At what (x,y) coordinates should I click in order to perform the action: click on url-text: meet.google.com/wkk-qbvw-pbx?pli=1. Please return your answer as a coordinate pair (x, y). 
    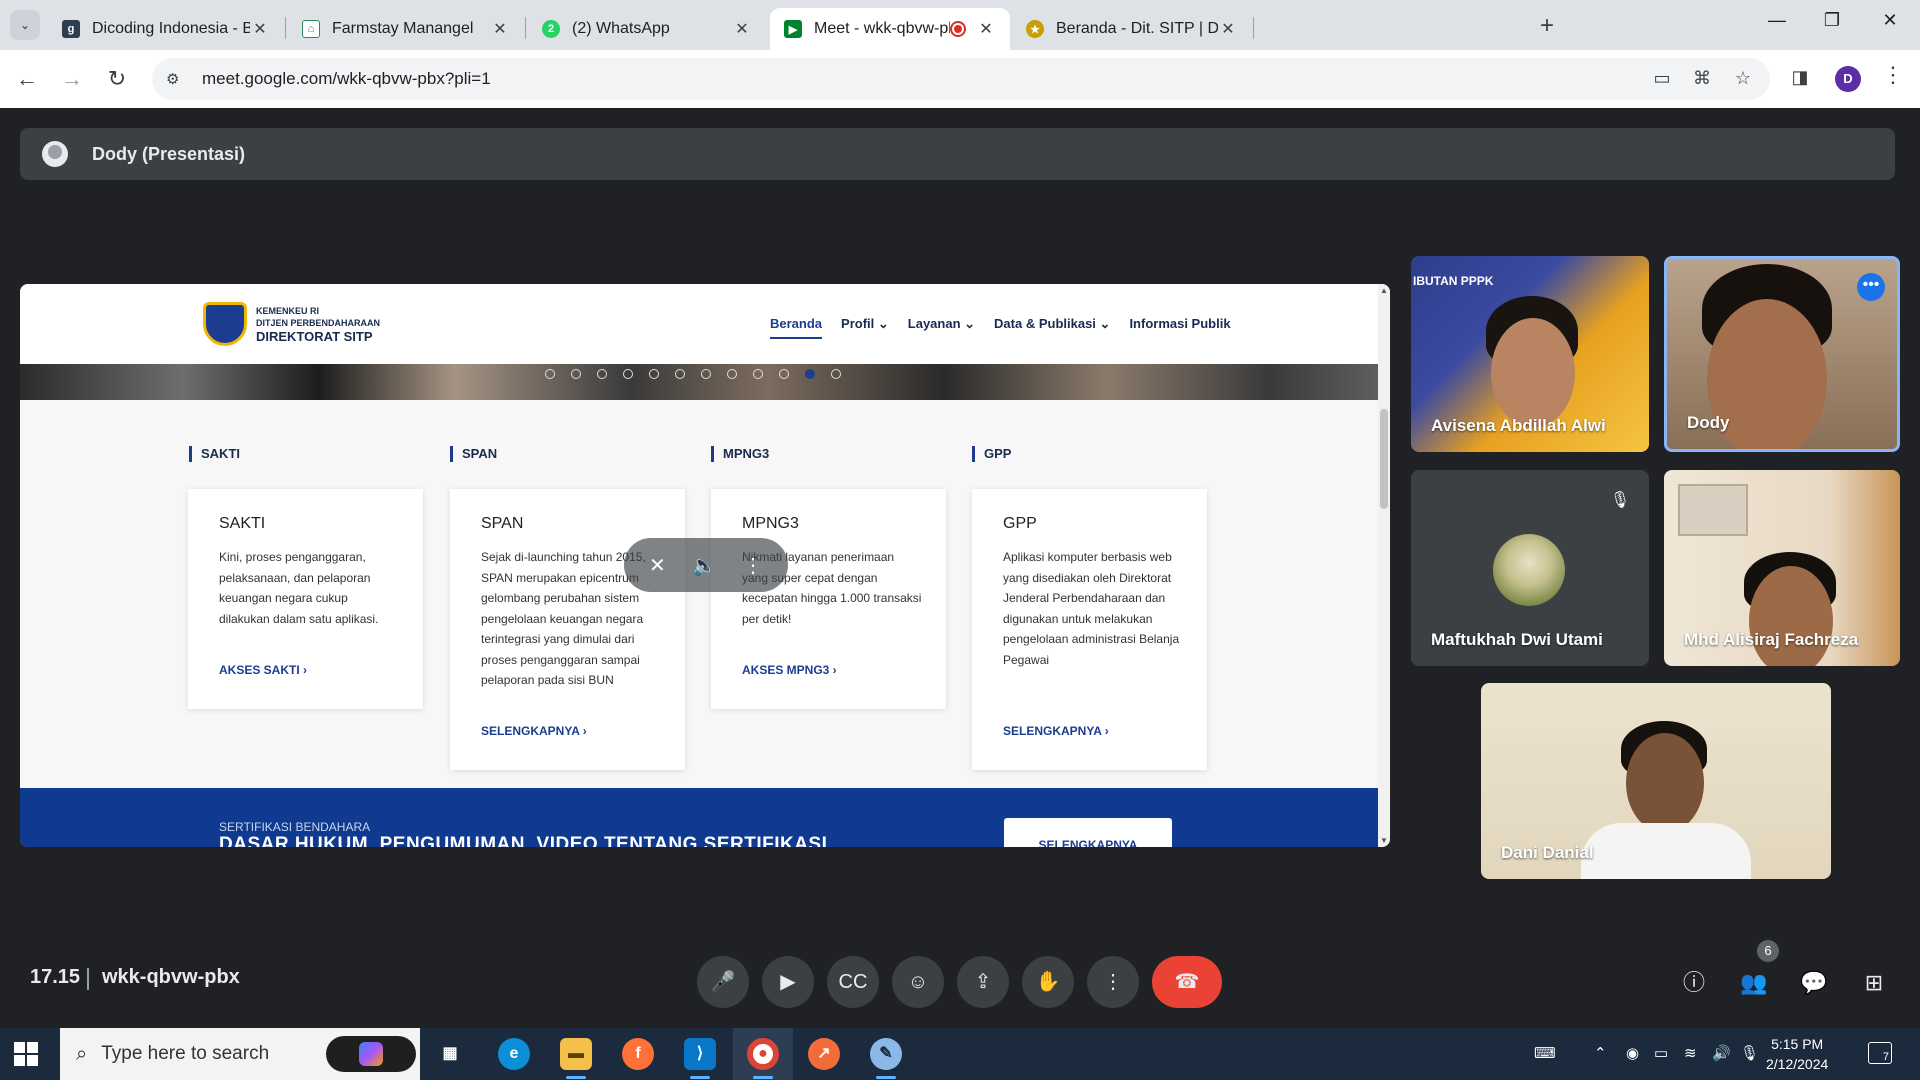
    Looking at the image, I should click on (346, 79).